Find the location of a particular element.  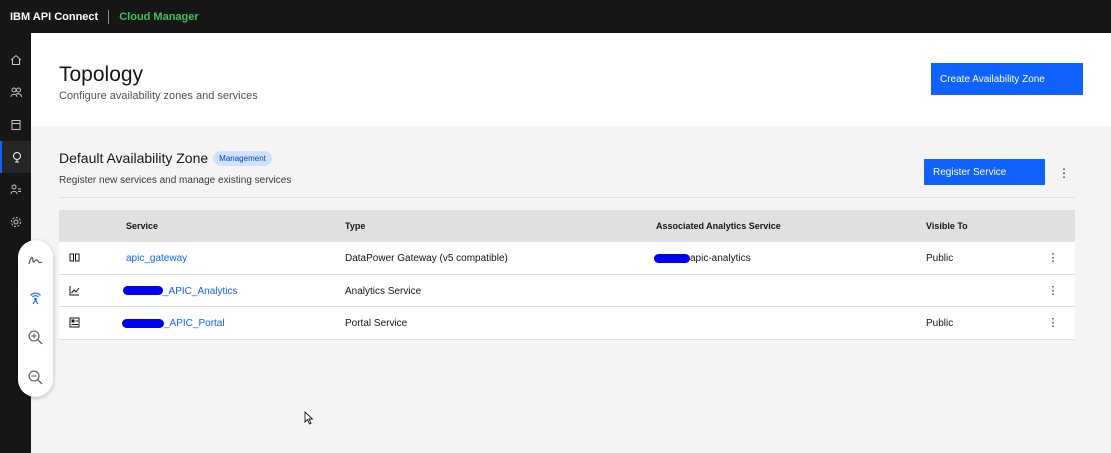

nav-settings is located at coordinates (15, 222).